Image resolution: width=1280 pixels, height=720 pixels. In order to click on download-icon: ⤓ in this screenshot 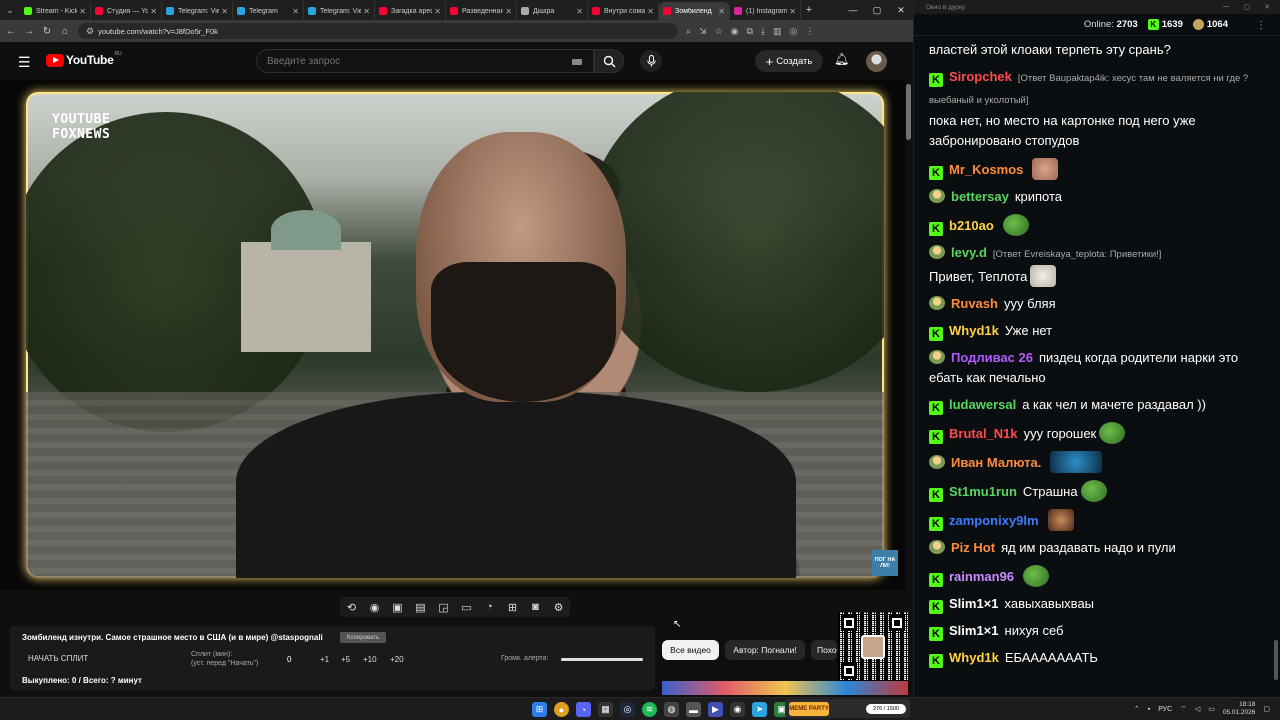, I will do `click(763, 31)`.